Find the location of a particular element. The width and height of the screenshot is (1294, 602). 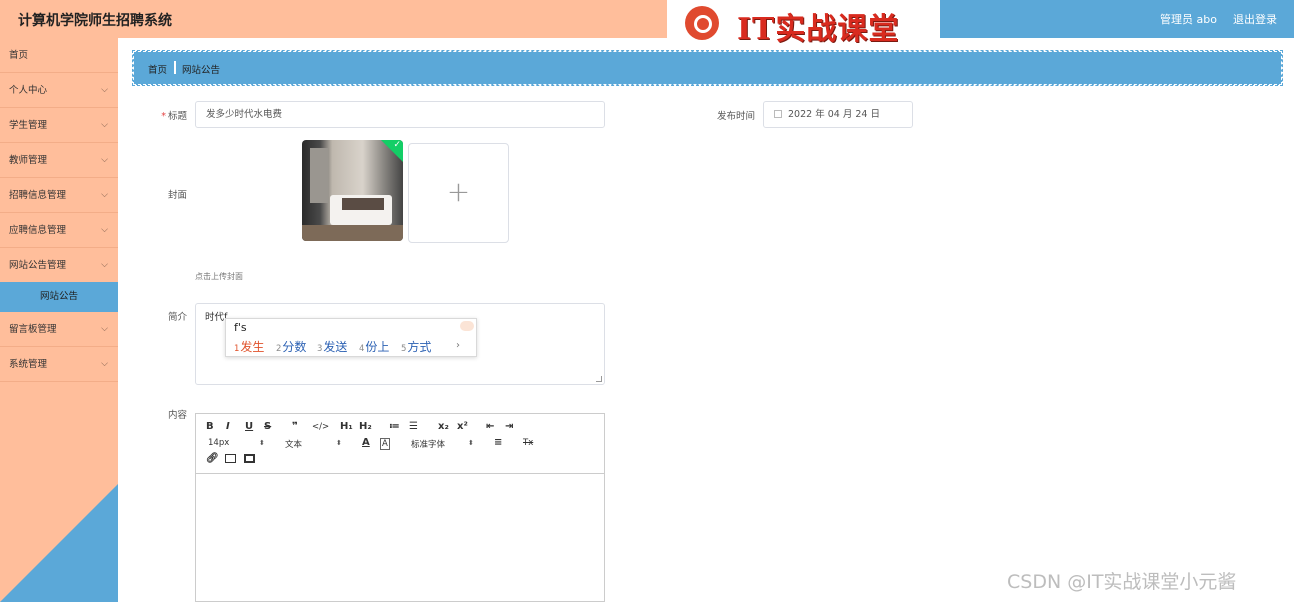

underline-button: U is located at coordinates (249, 426).